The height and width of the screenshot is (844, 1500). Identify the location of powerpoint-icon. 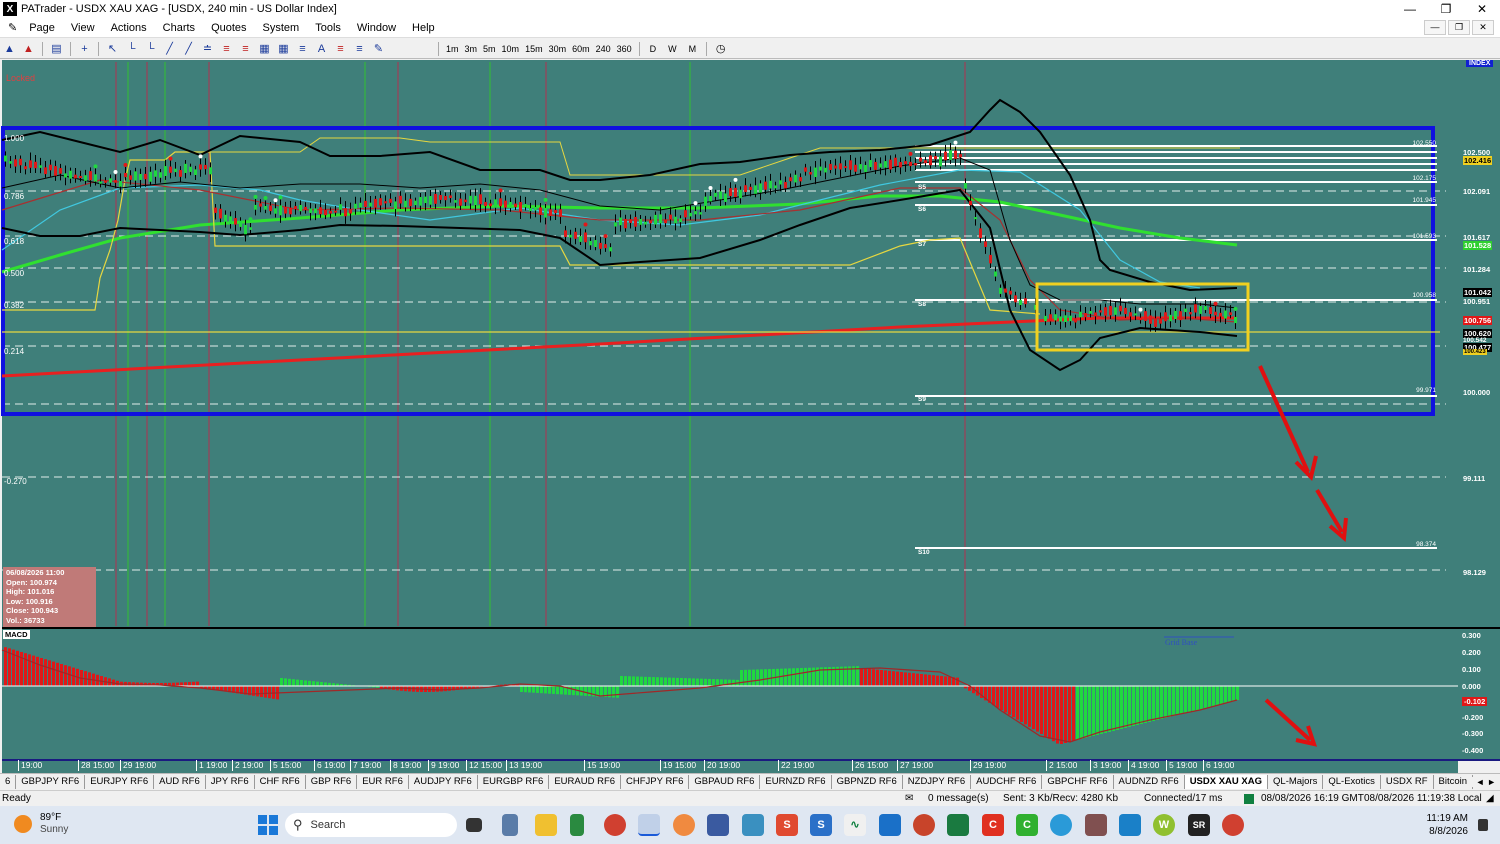
(924, 825).